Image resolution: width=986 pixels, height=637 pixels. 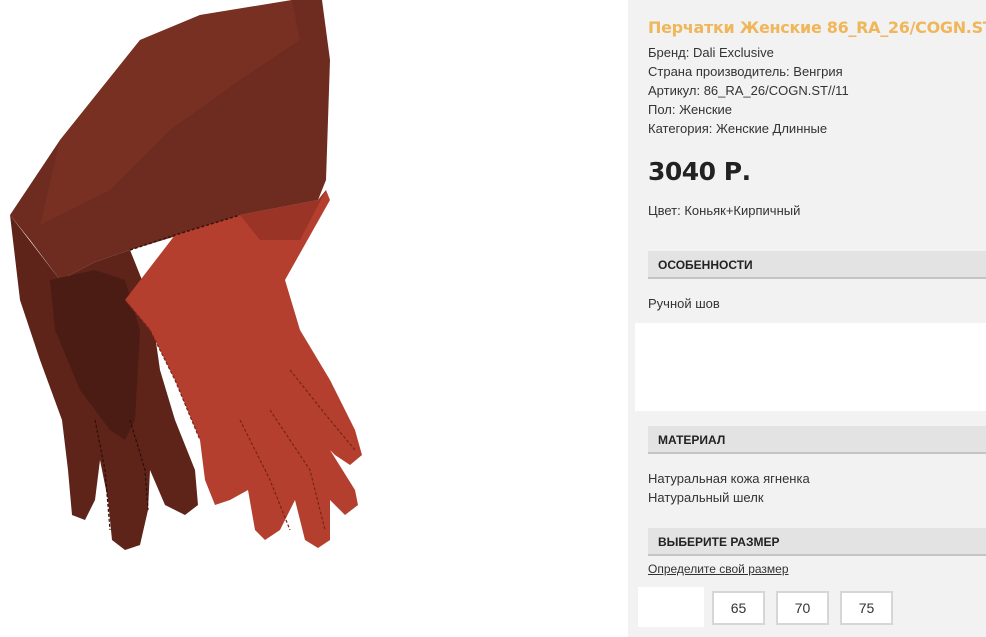 I want to click on size-option-65: 65, so click(x=738, y=608).